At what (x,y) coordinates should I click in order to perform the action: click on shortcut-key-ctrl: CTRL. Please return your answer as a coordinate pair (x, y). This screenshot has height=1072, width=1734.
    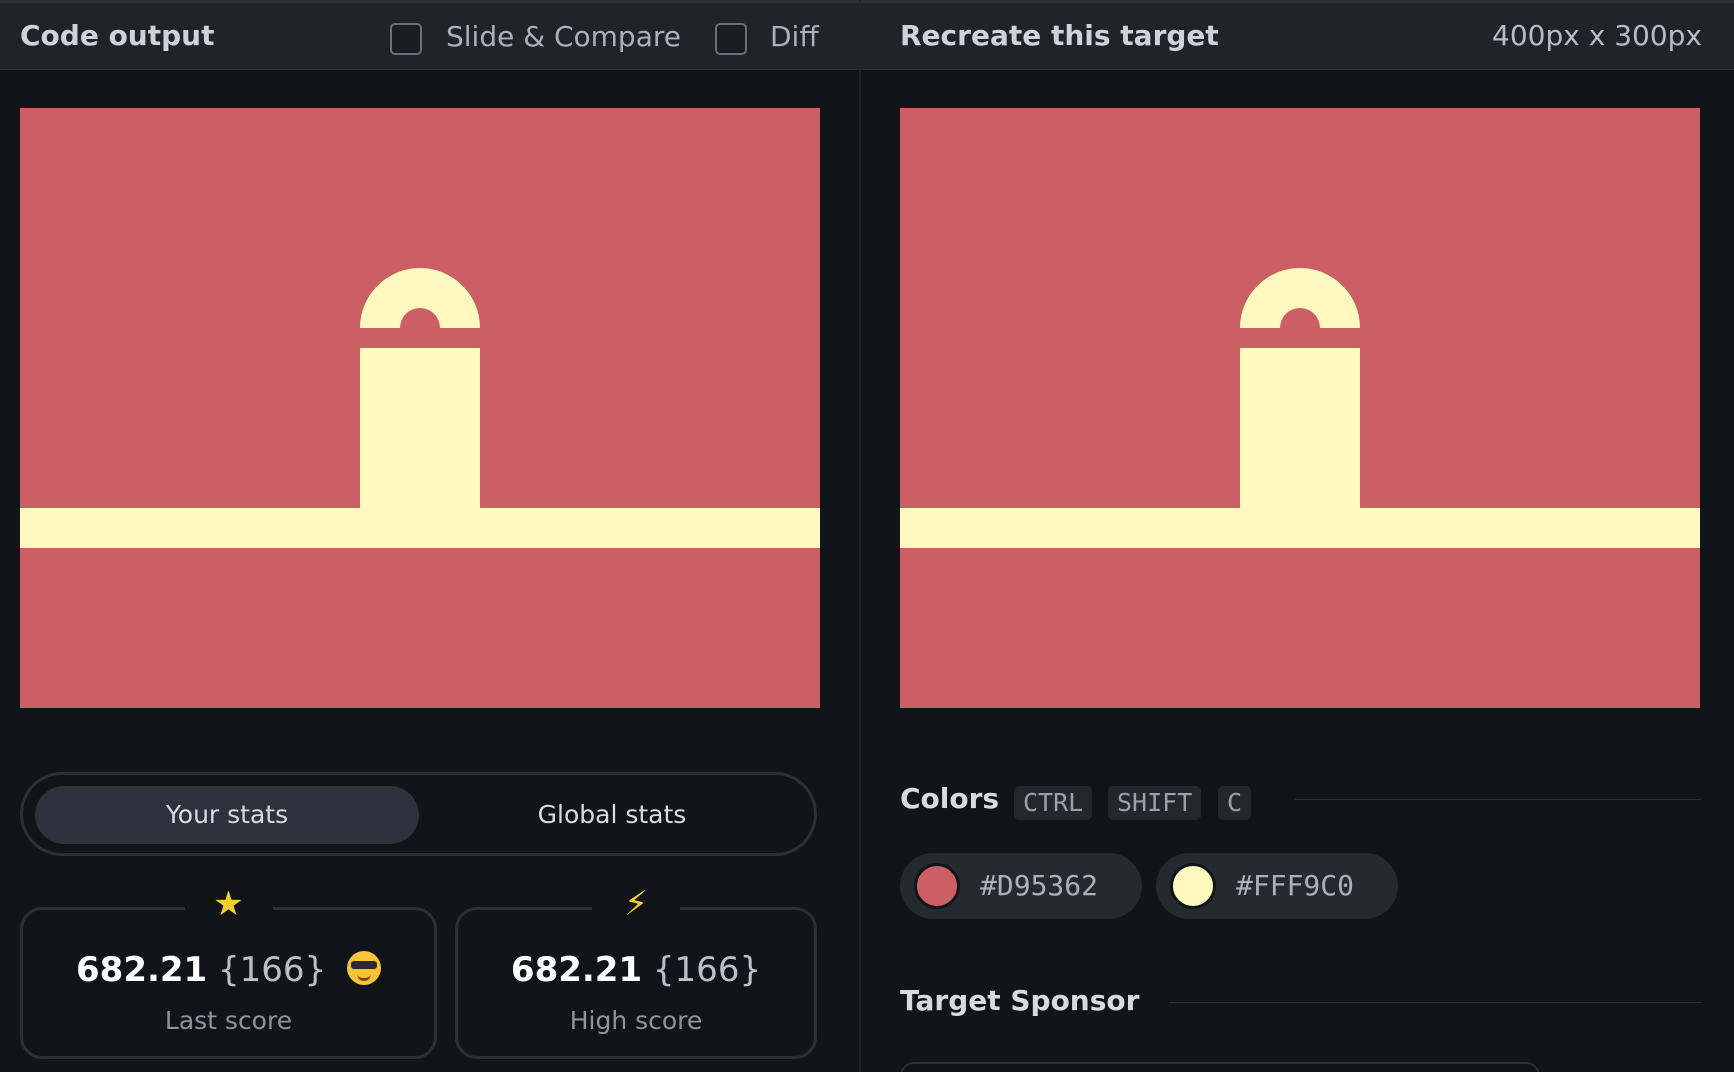
    Looking at the image, I should click on (1053, 803).